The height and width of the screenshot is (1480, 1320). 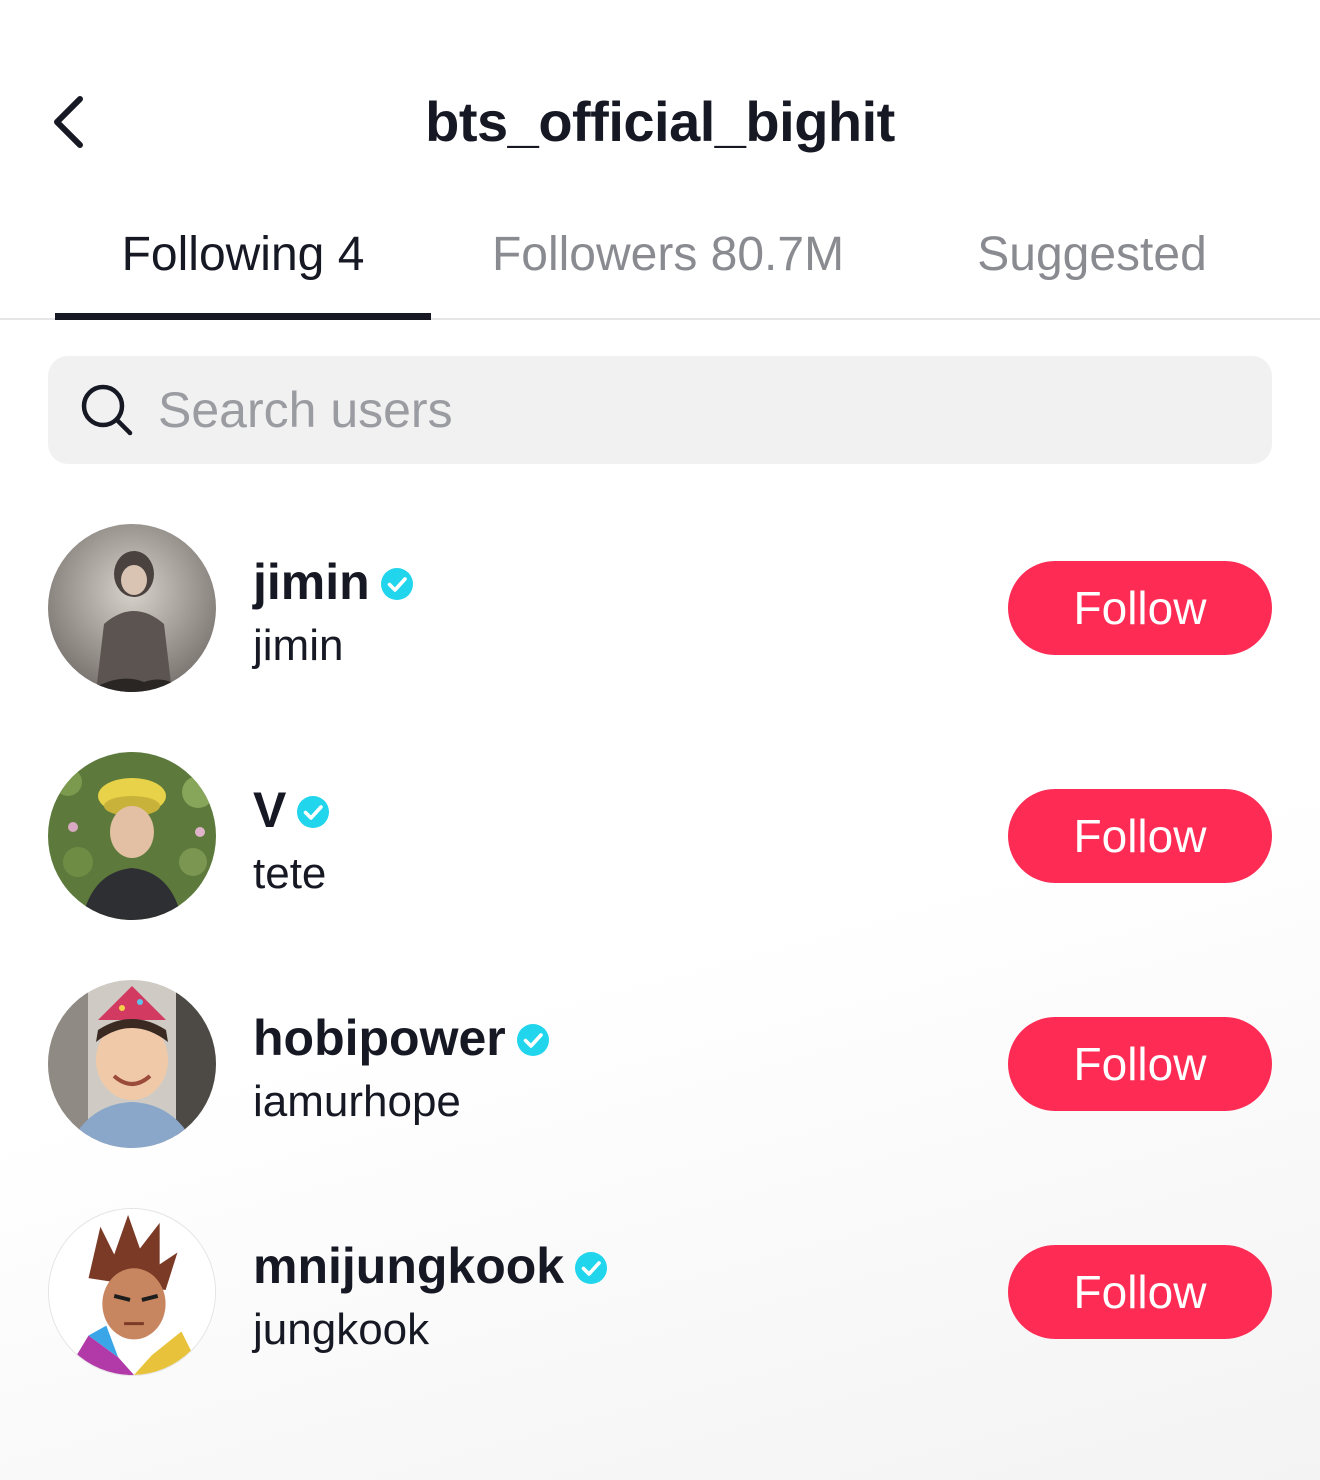 I want to click on user-name-line: jimin, so click(x=333, y=582).